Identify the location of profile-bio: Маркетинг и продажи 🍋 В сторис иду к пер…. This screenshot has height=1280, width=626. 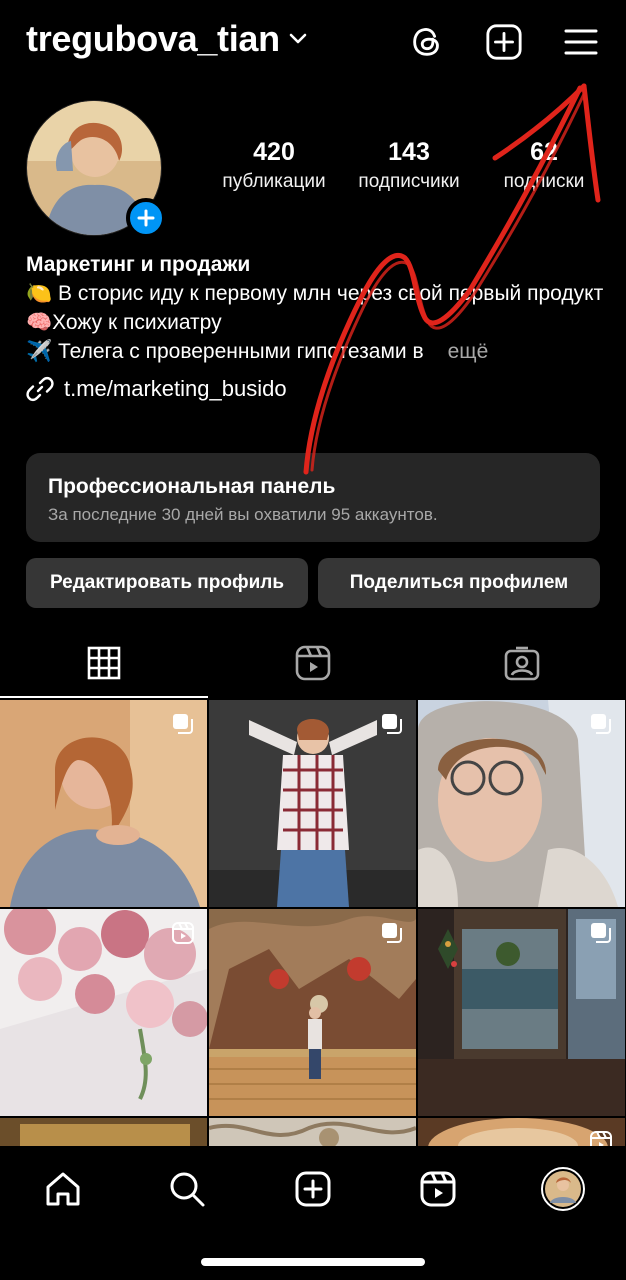
(316, 326).